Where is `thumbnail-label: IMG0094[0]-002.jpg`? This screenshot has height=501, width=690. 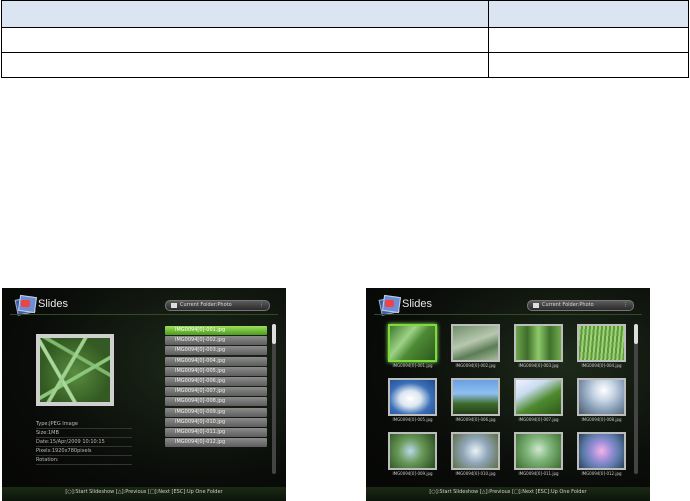
thumbnail-label: IMG0094[0]-002.jpg is located at coordinates (475, 365).